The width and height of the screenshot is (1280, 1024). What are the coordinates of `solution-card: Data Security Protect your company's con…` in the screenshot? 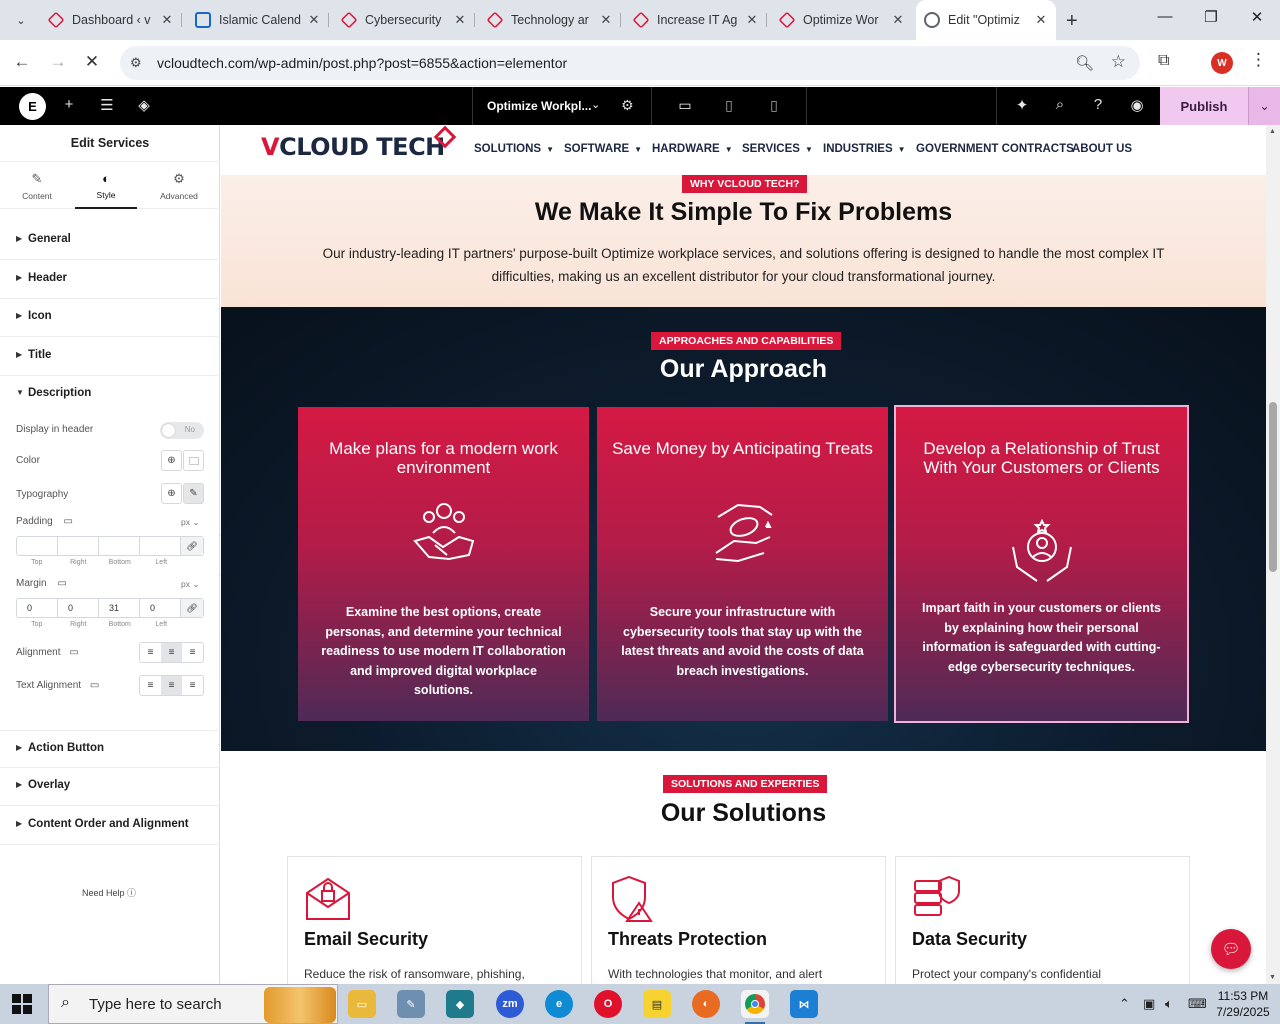 It's located at (1042, 920).